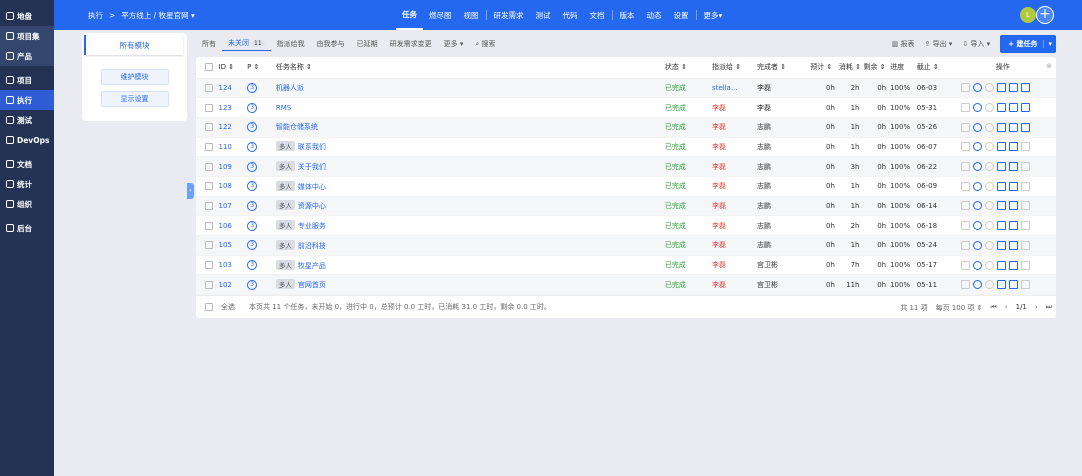 The image size is (1082, 476). I want to click on select-all-header-checkbox, so click(209, 67).